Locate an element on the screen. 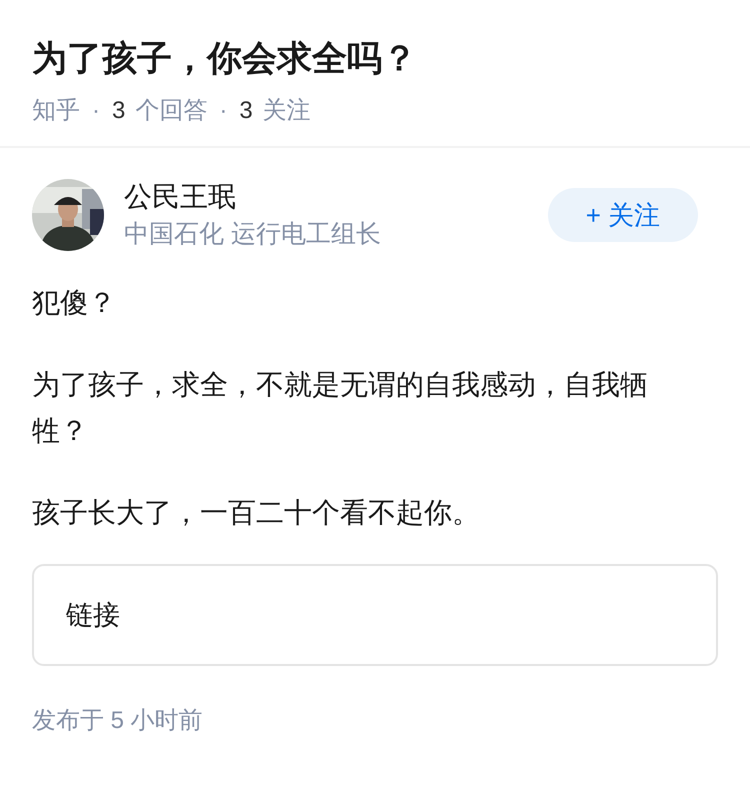 The width and height of the screenshot is (750, 788). link-label: 链接 is located at coordinates (93, 615).